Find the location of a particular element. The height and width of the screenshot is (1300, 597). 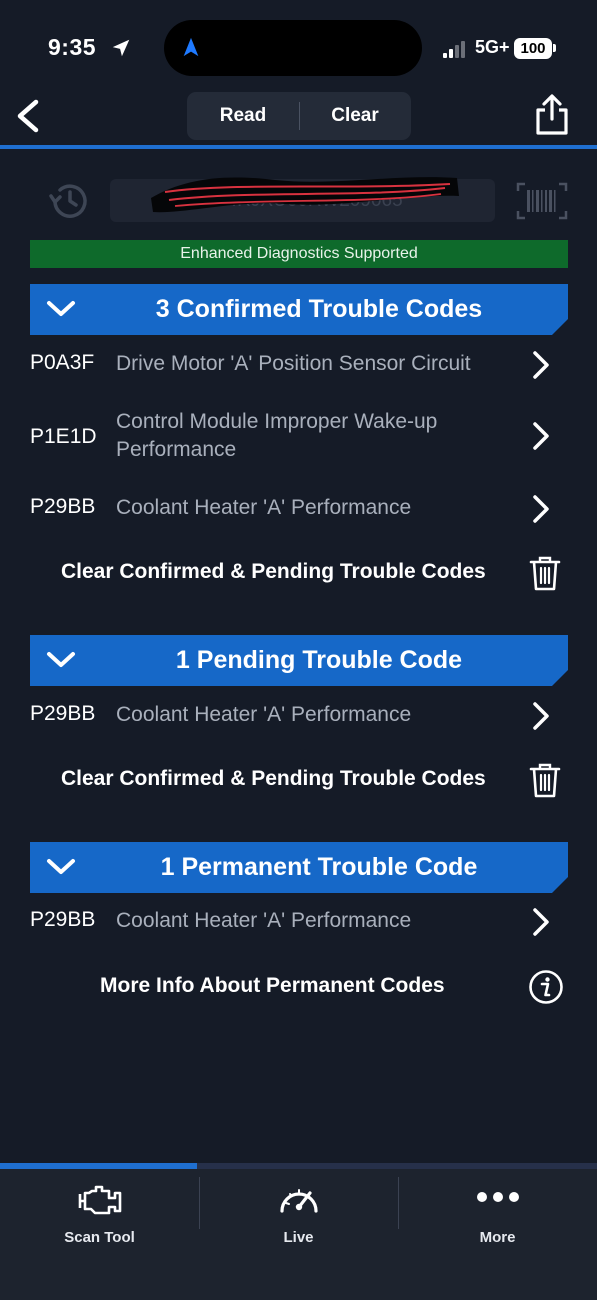

bottom-tab-bar: Scan Tool Live More is located at coordinates (298, 1234).